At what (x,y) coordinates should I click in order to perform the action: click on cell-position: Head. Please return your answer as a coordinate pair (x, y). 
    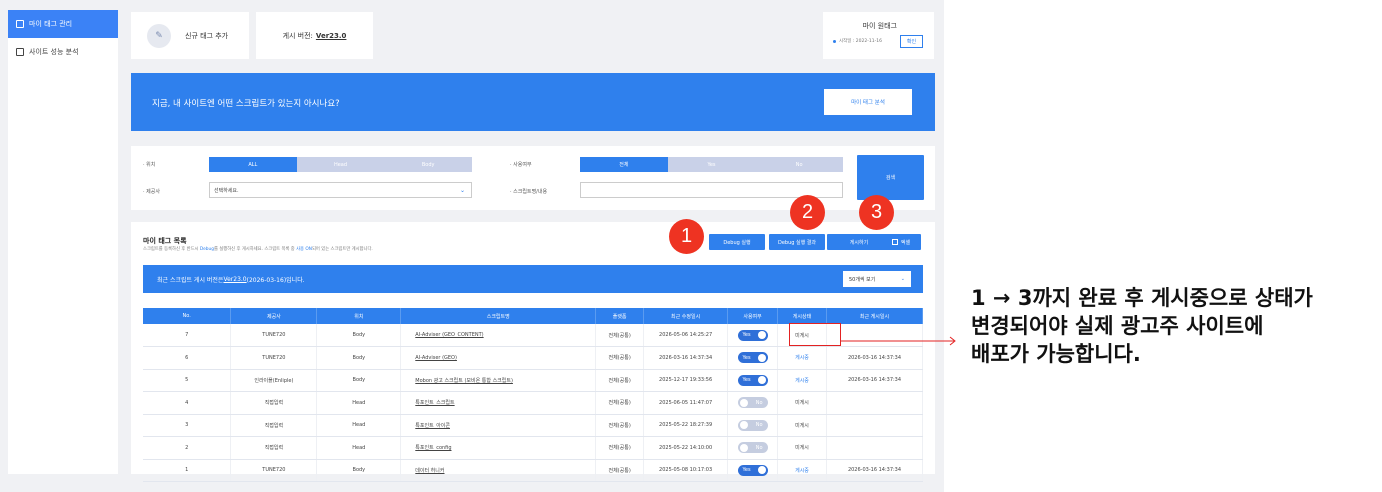
    Looking at the image, I should click on (359, 448).